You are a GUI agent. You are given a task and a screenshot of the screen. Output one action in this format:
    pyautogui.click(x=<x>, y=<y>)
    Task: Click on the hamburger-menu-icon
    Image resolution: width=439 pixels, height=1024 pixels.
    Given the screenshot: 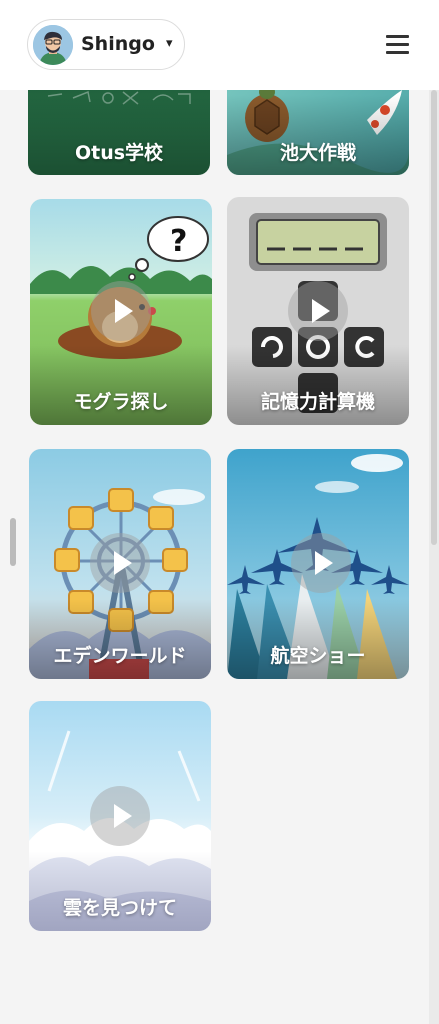 What is the action you would take?
    pyautogui.click(x=398, y=45)
    